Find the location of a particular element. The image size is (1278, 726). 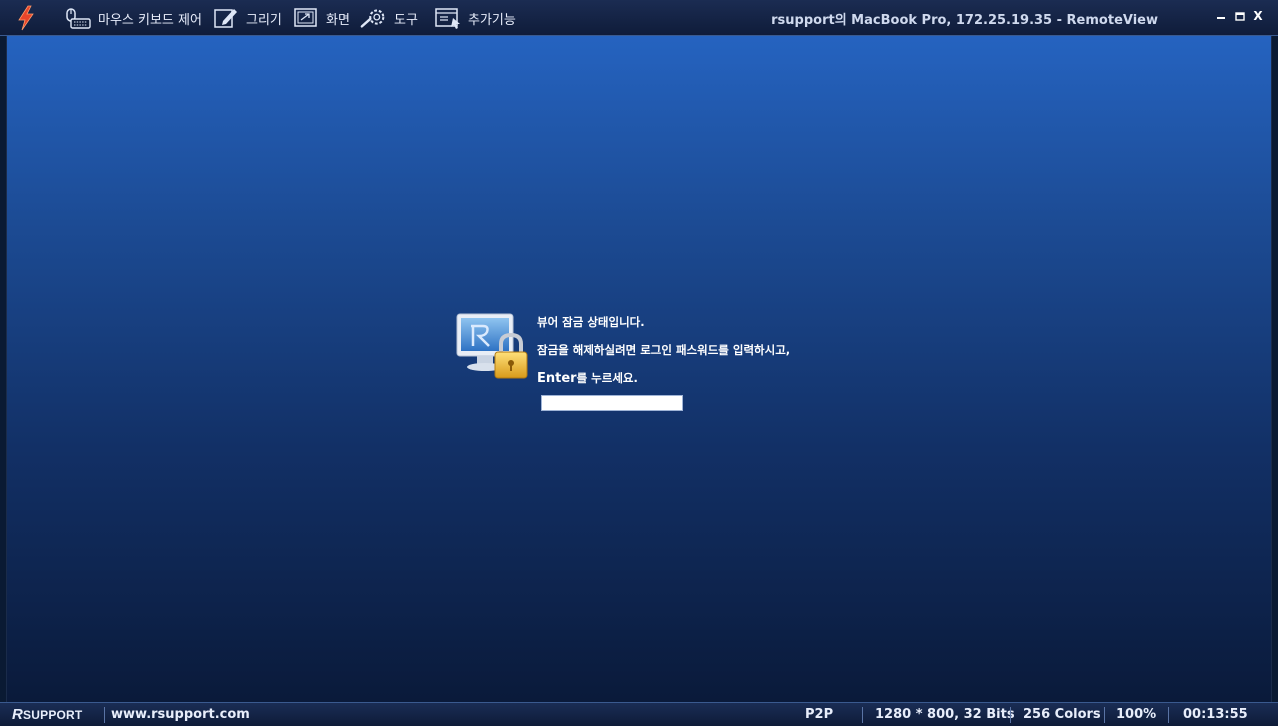

mouse-keyboard-icon is located at coordinates (78, 18).